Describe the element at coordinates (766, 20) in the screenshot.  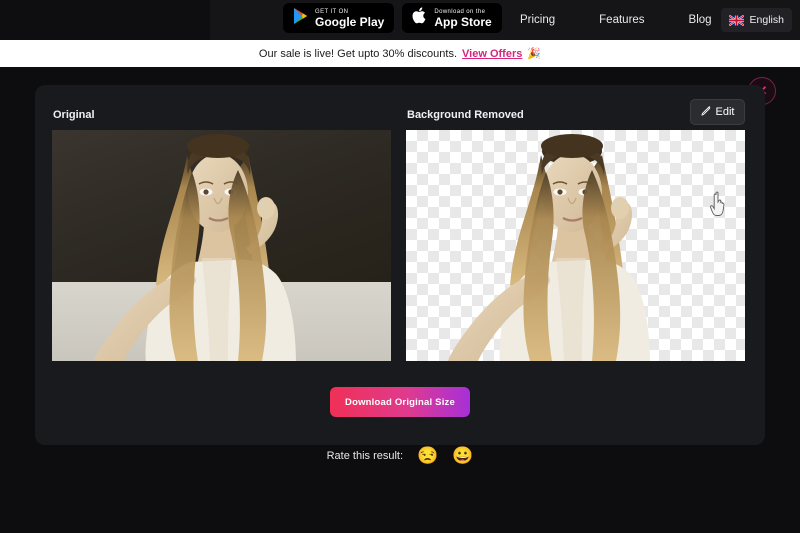
I see `language-label: English` at that location.